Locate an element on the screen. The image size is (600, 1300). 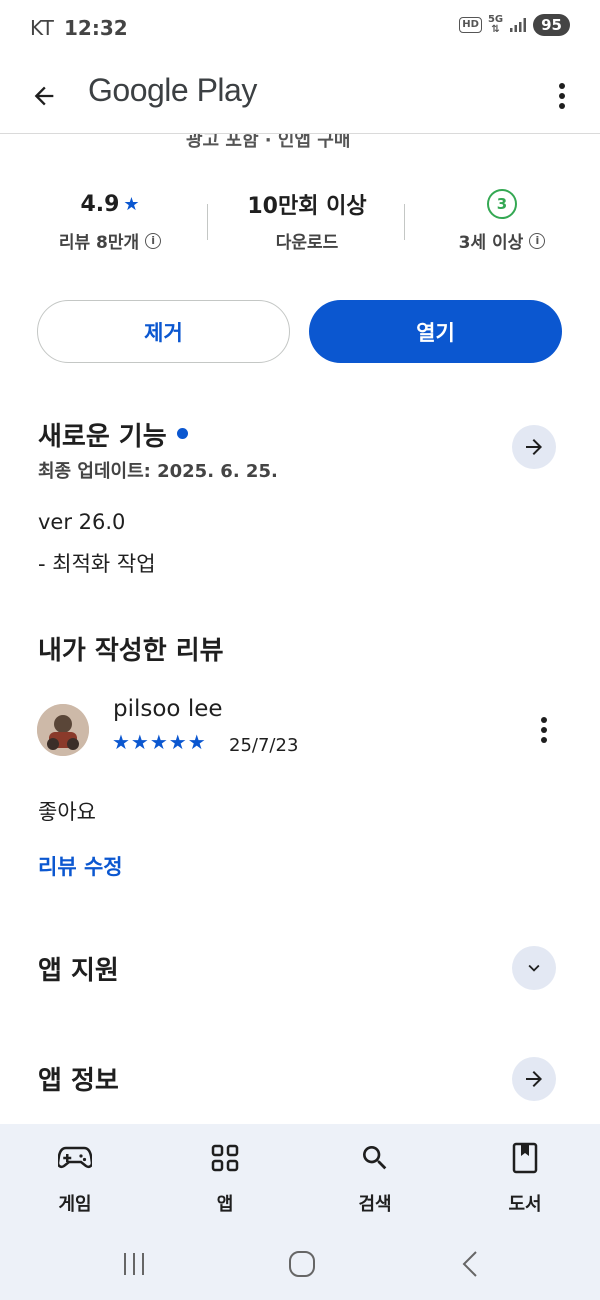
whats-new-title: 새로운 기능 is located at coordinates (113, 434).